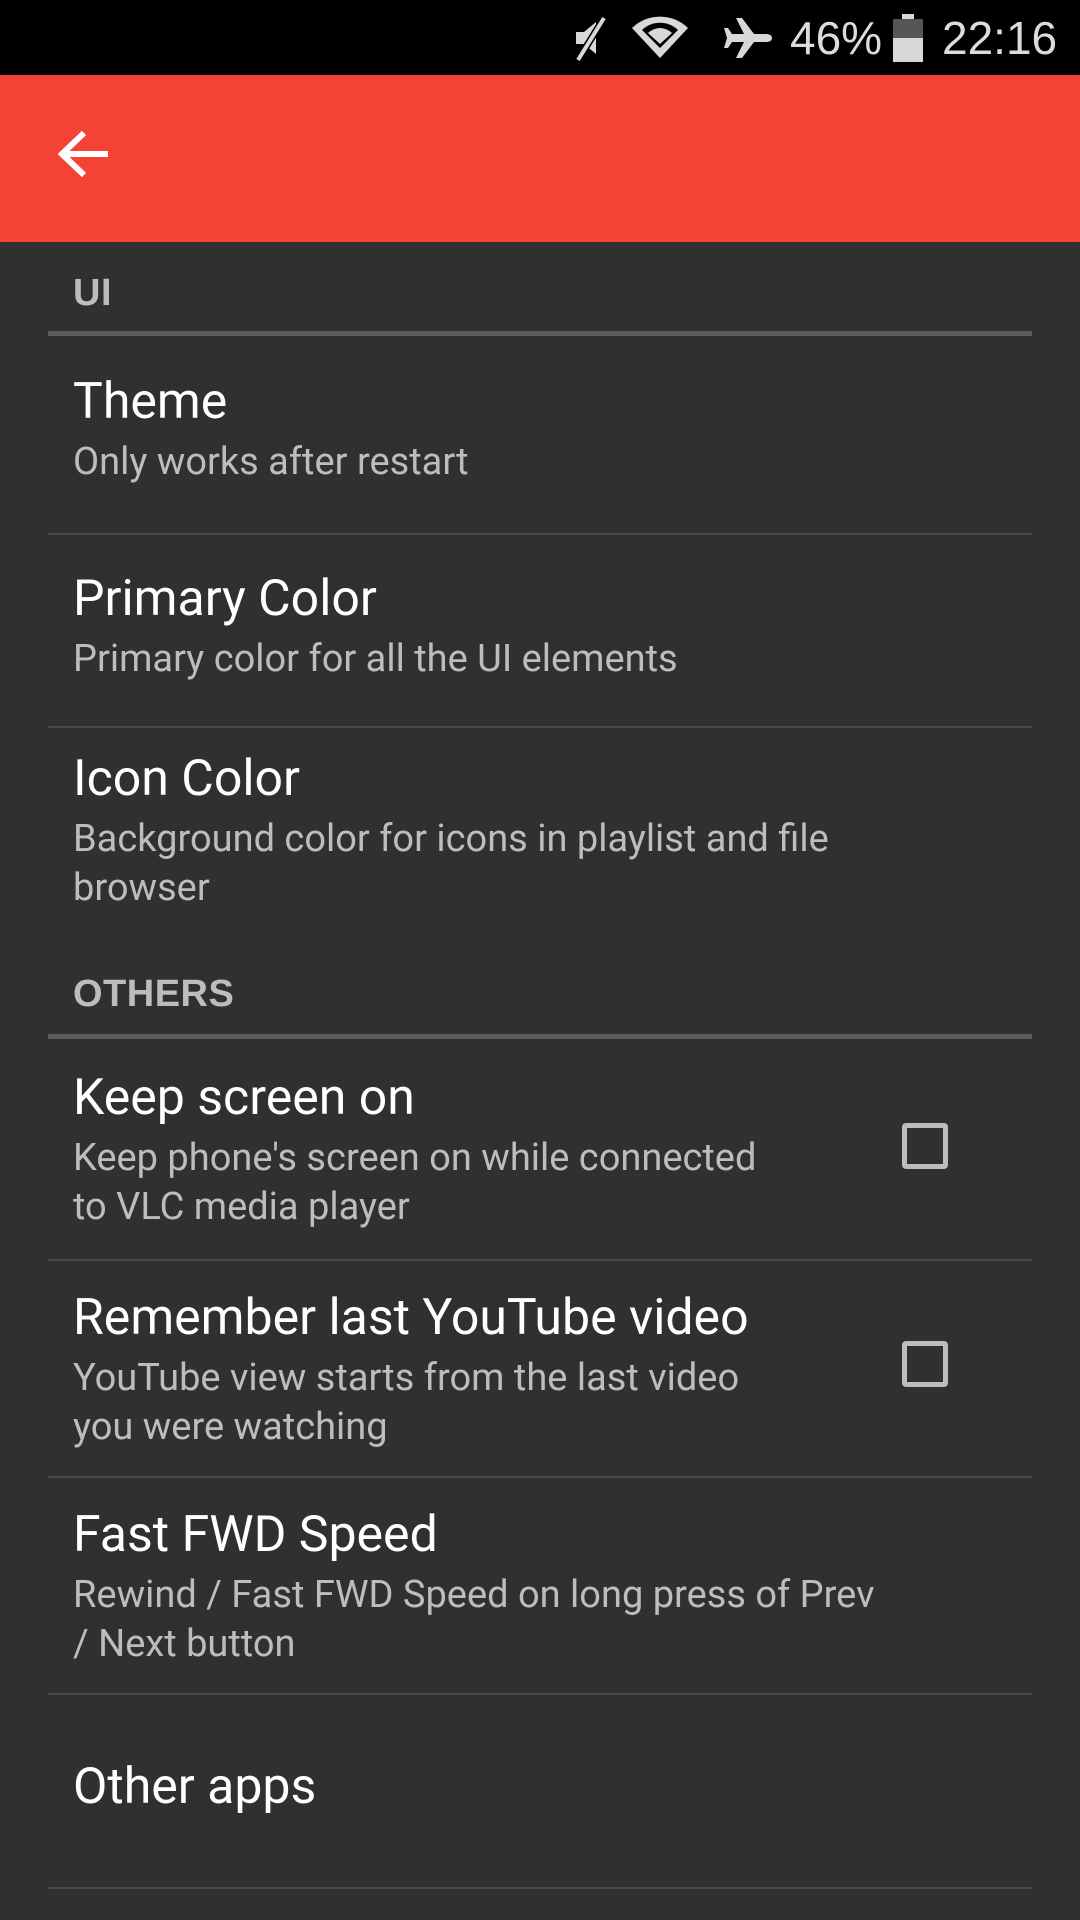 This screenshot has height=1920, width=1080. I want to click on pref-title: Fast FWD Speed, so click(255, 1535).